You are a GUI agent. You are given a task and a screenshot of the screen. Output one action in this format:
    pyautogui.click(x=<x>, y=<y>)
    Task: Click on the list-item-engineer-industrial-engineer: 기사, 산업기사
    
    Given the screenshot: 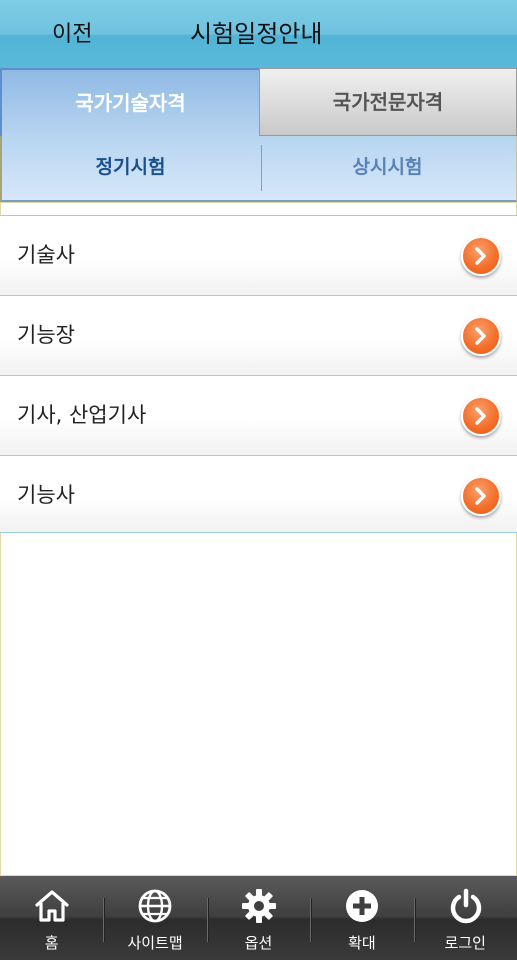 What is the action you would take?
    pyautogui.click(x=258, y=415)
    